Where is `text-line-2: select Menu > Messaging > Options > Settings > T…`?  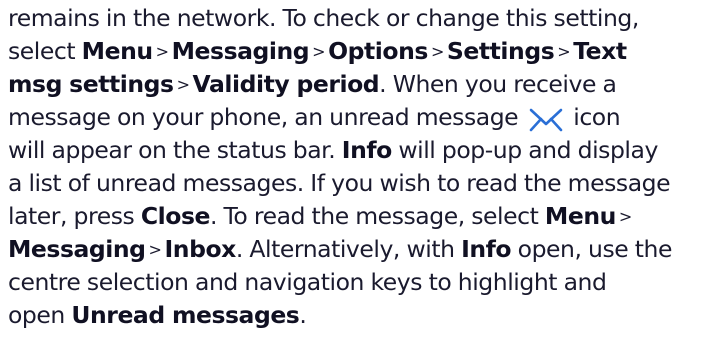
text-line-2: select Menu > Messaging > Options > Settings > T… is located at coordinates (363, 51).